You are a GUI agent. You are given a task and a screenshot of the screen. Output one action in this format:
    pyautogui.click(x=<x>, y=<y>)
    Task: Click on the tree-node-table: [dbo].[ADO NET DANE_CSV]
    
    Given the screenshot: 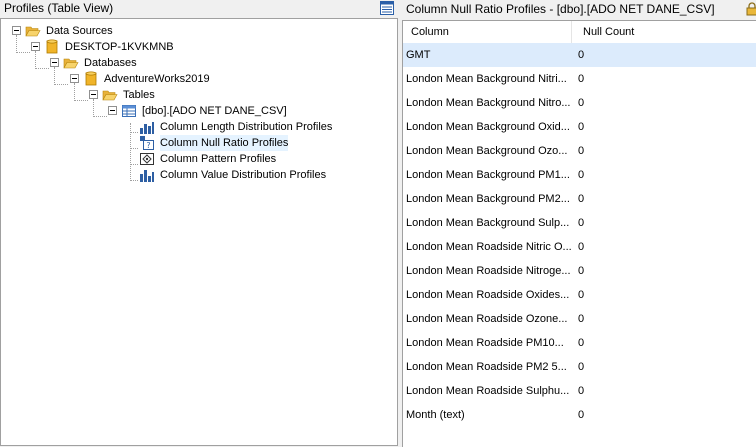 What is the action you would take?
    pyautogui.click(x=199, y=111)
    